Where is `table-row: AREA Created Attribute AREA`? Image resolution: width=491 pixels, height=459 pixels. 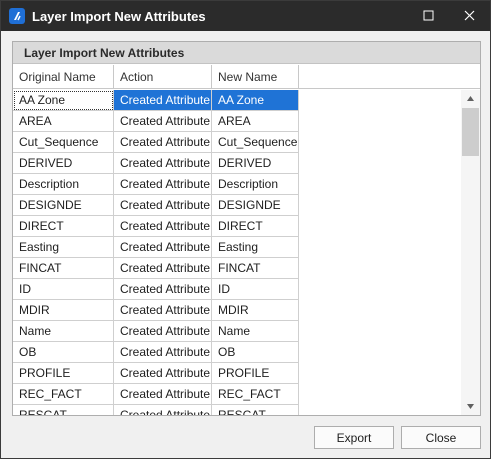
table-row: AREA Created Attribute AREA is located at coordinates (156, 121).